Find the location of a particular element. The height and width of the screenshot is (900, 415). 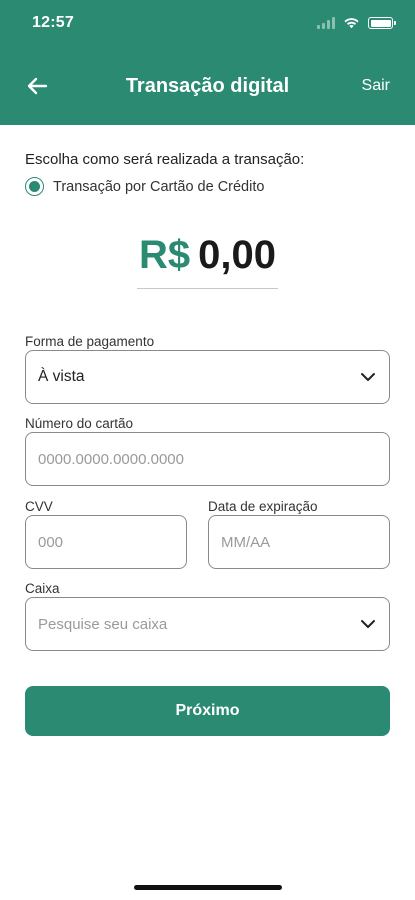

cashier-placeholder: Pesquise seu caixa is located at coordinates (103, 624).